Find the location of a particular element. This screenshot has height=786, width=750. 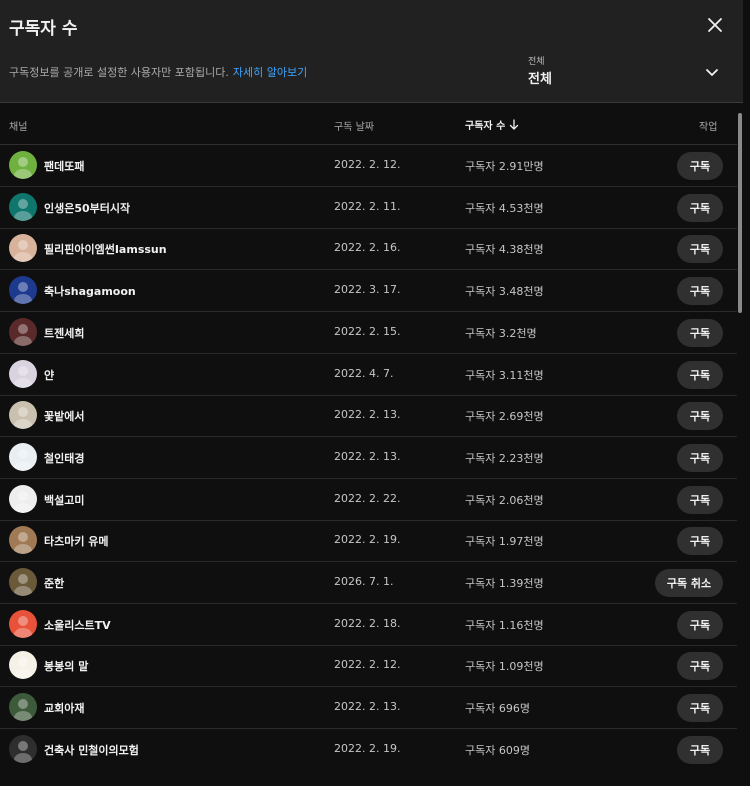

table-header: 채널 구독 날짜 구독자 수 작업 is located at coordinates (368, 124).